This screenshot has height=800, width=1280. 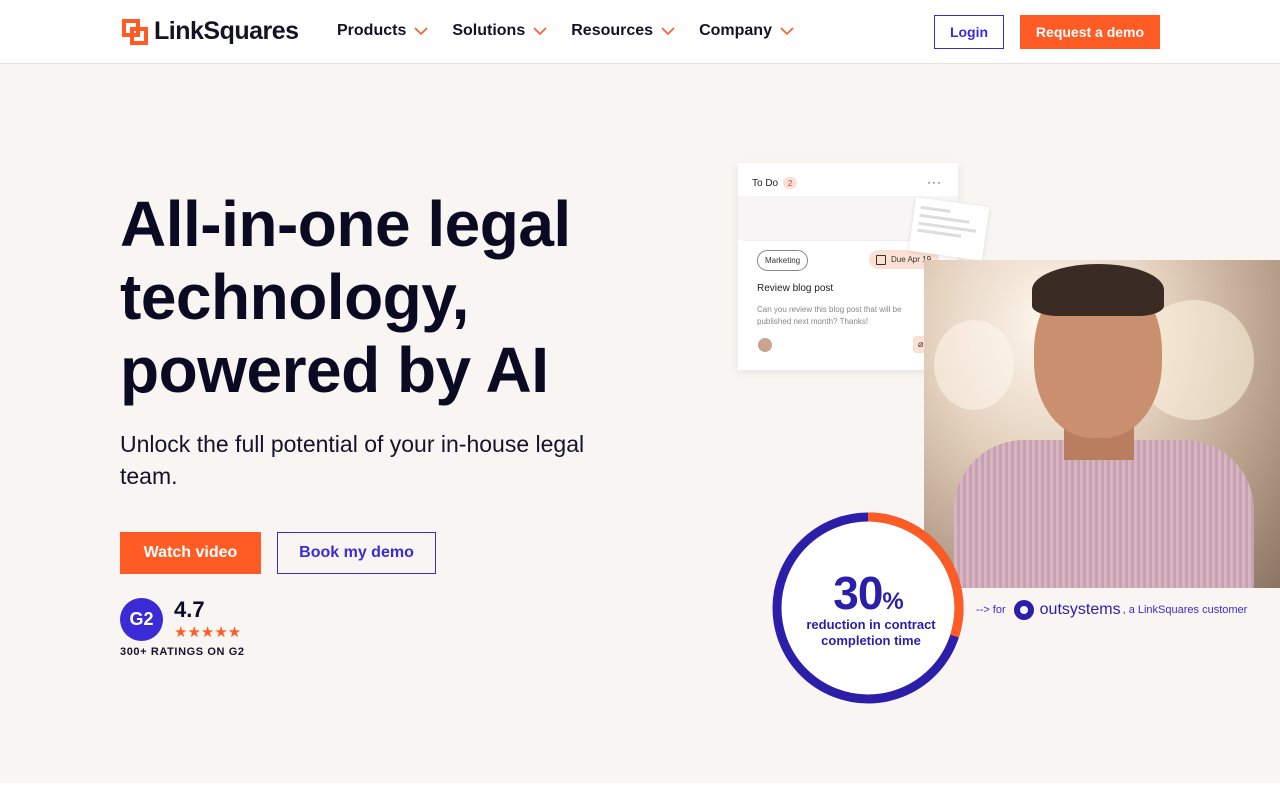 What do you see at coordinates (1102, 424) in the screenshot?
I see `customer-photo` at bounding box center [1102, 424].